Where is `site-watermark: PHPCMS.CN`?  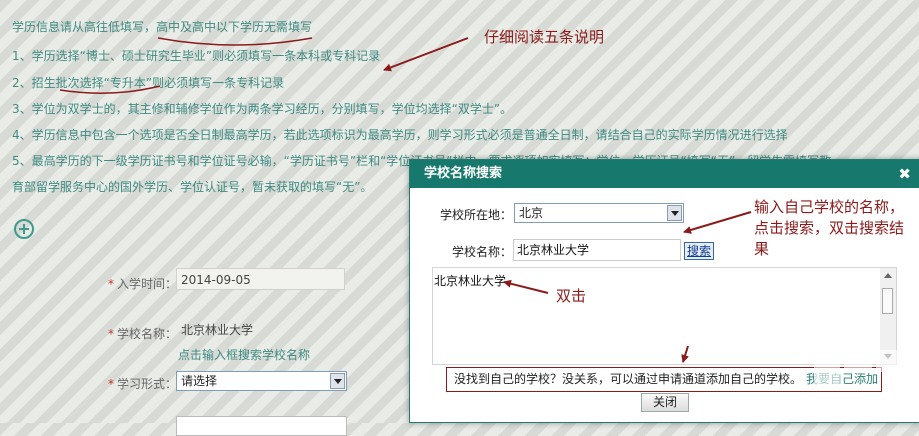
site-watermark: PHPCMS.CN is located at coordinates (856, 372).